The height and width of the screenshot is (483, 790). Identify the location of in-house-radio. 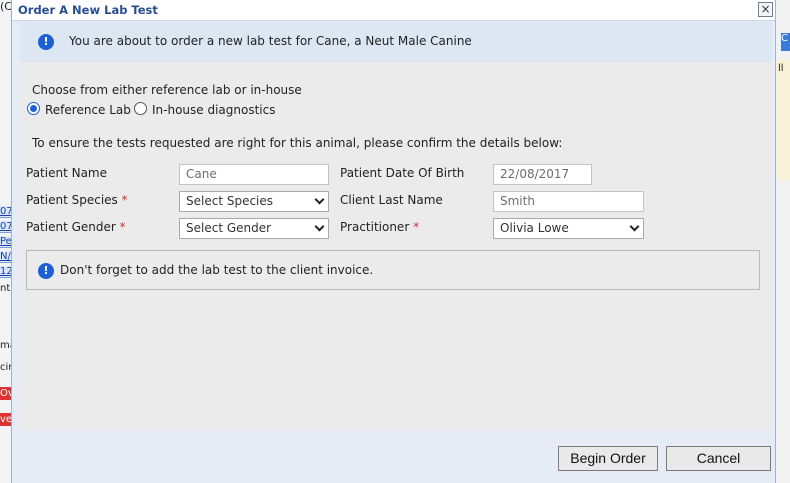
(140, 108).